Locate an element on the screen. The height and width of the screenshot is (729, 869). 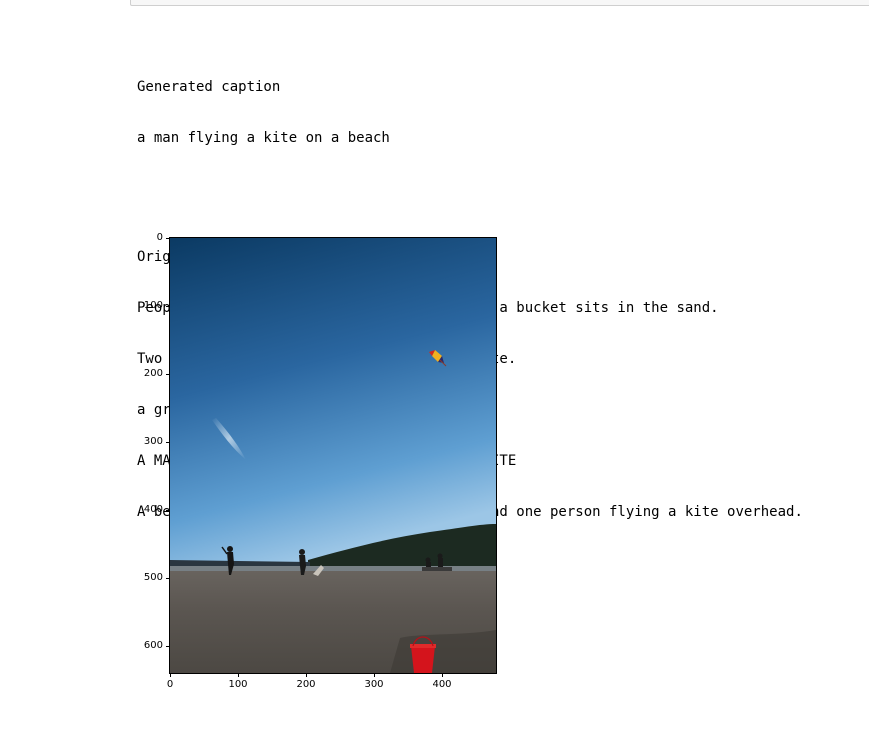
y-tick-label: 200 is located at coordinates (153, 373).